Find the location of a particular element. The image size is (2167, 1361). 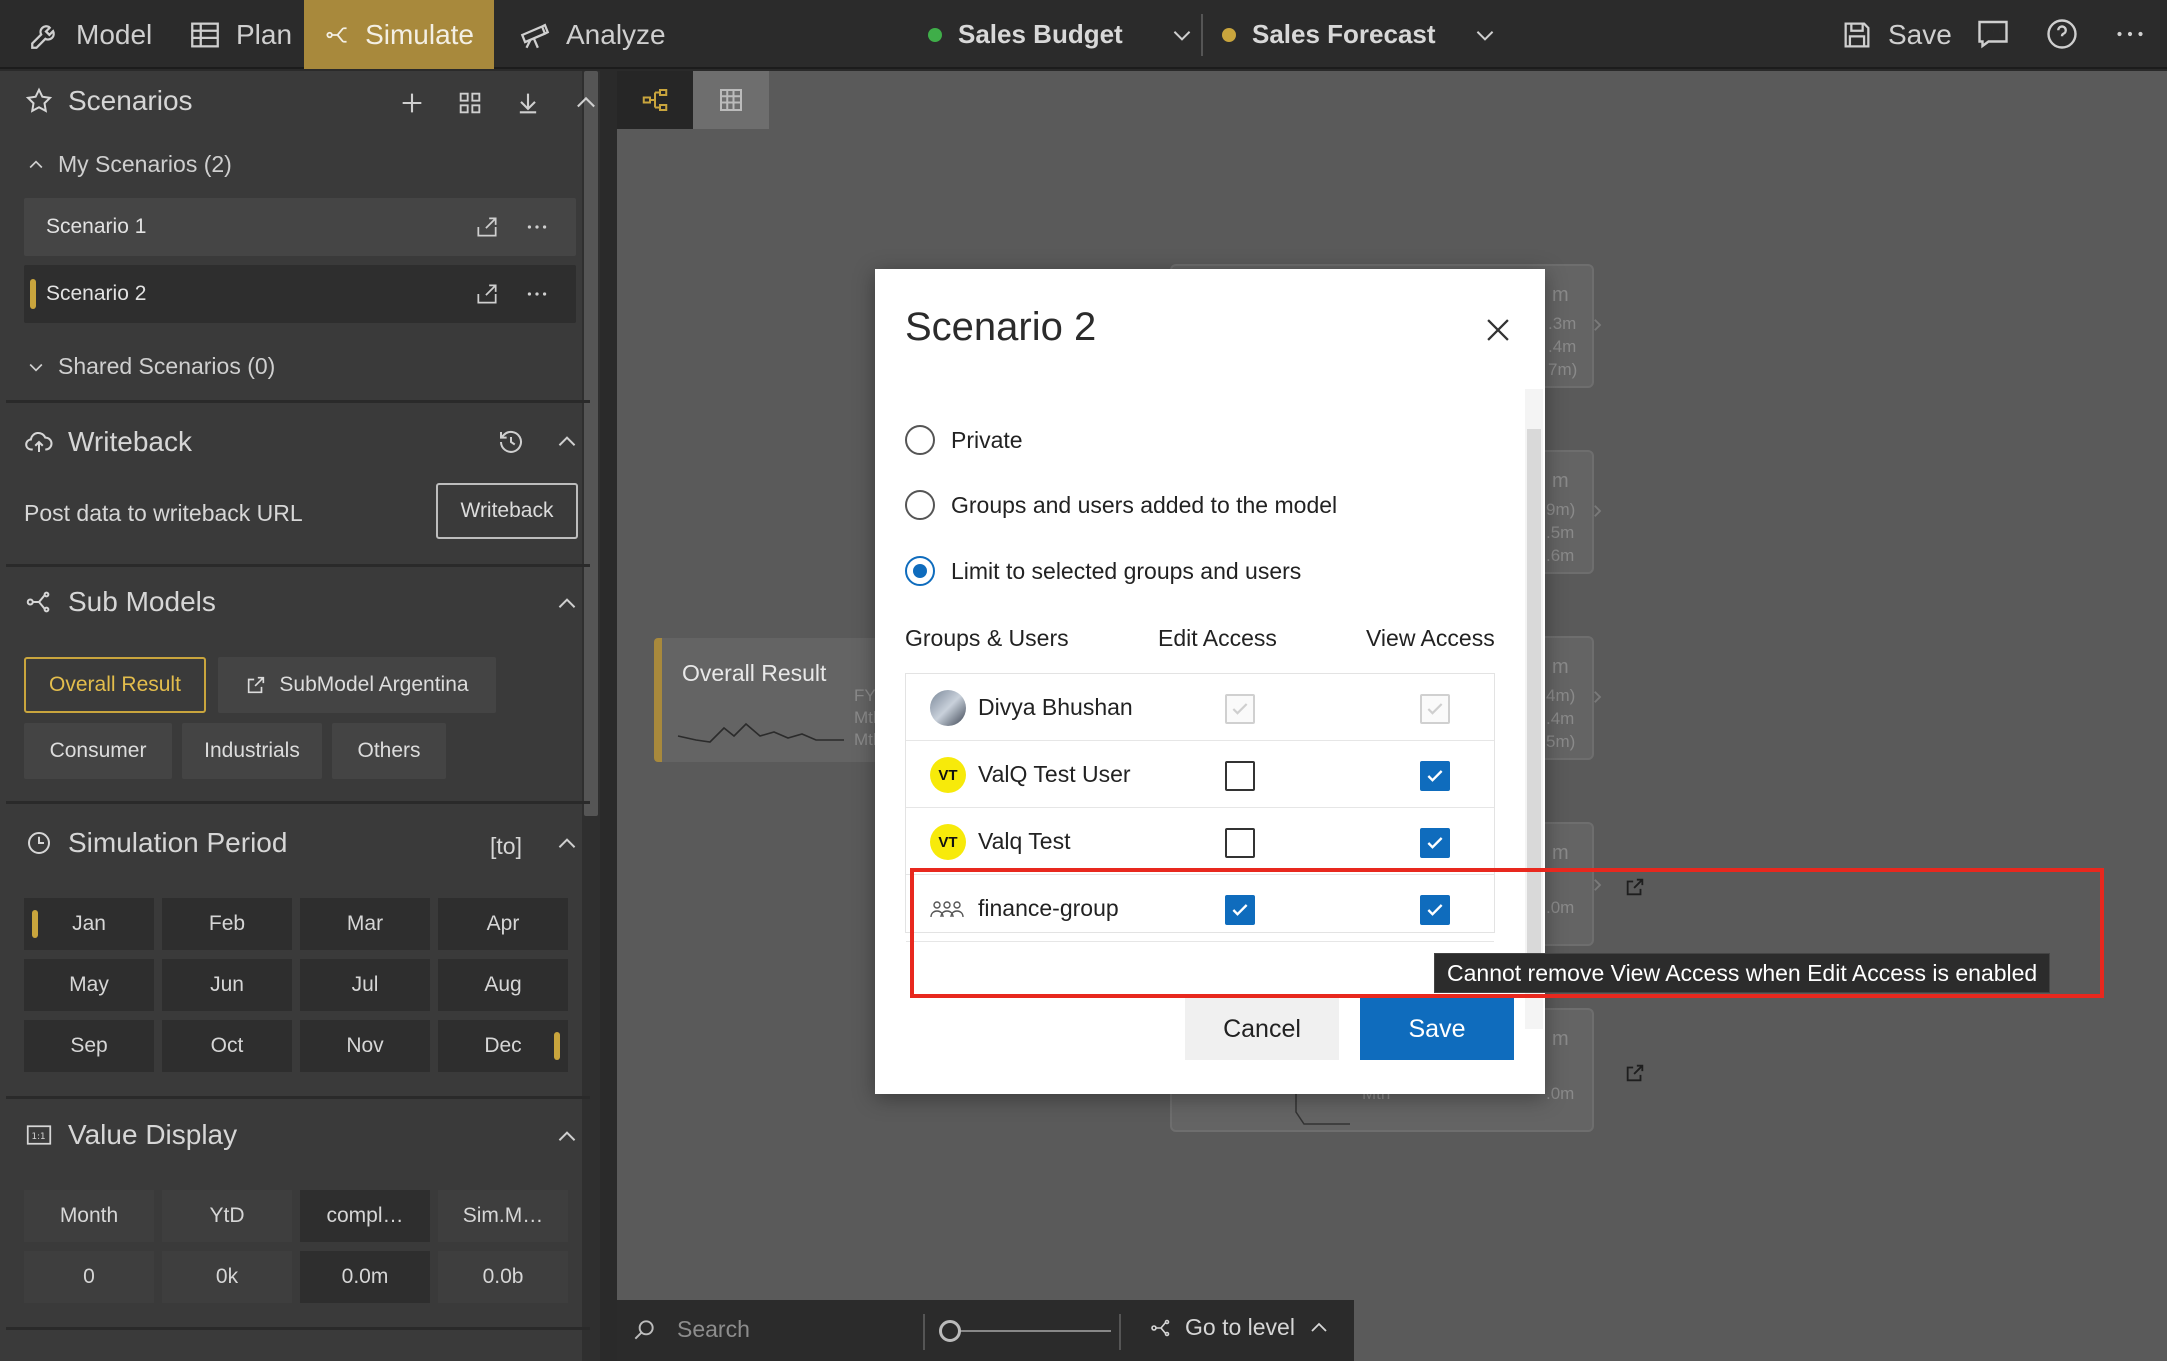

my-scenarios-group: My Scenarios (2) is located at coordinates (129, 164).